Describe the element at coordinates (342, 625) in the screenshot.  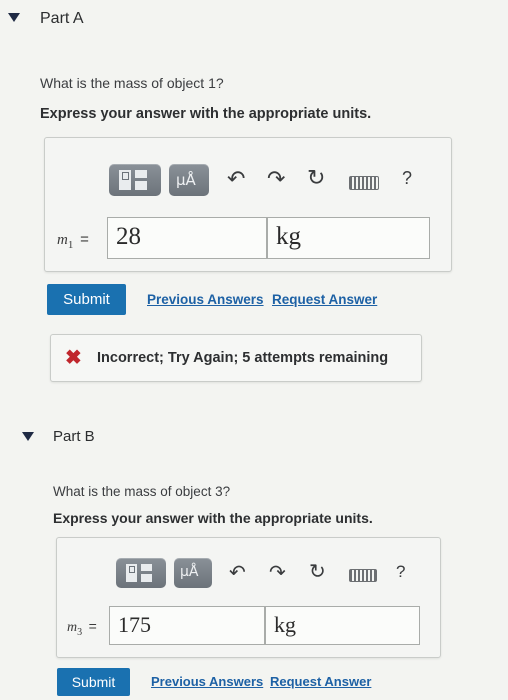
I see `part-b-unit-input: kg` at that location.